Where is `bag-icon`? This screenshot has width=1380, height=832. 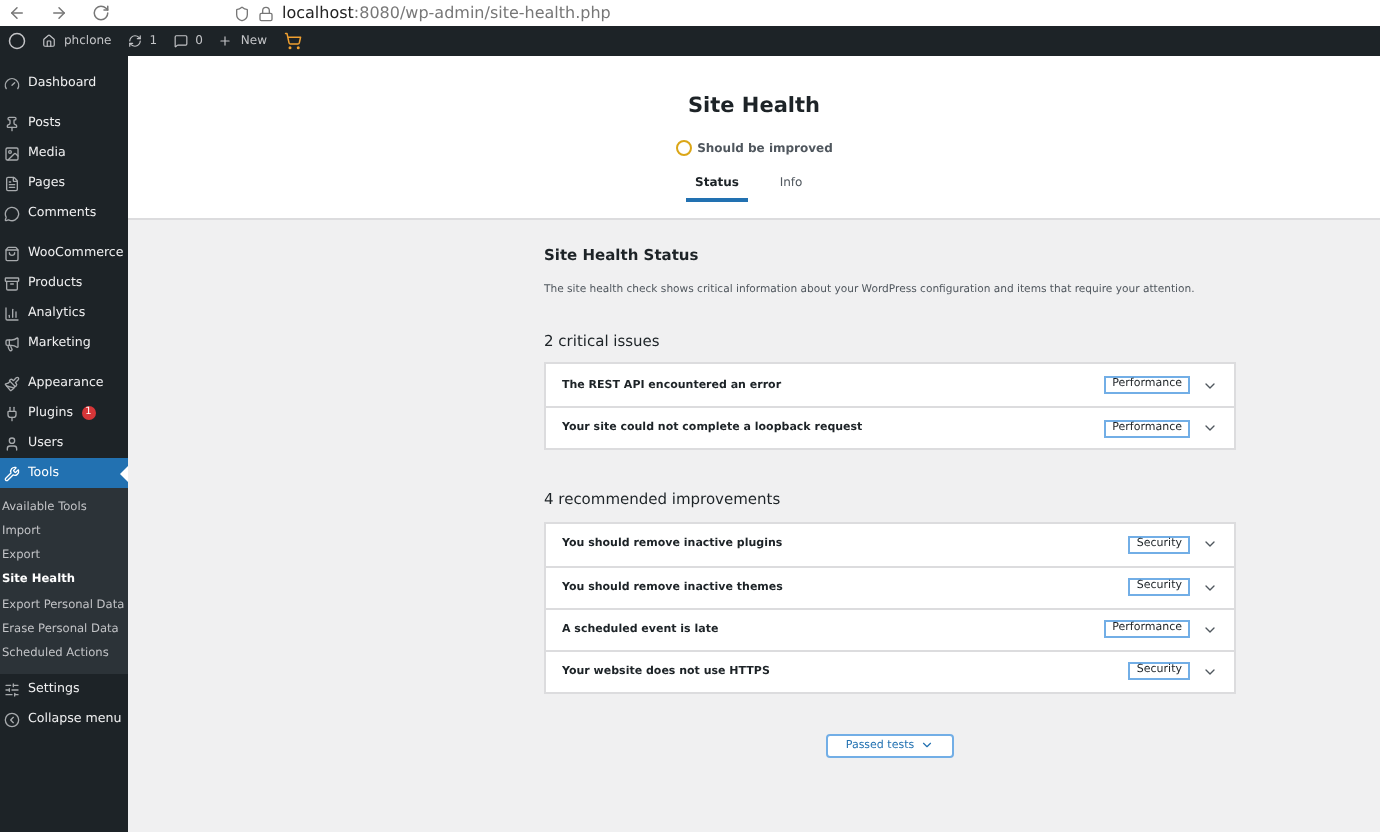 bag-icon is located at coordinates (12, 253).